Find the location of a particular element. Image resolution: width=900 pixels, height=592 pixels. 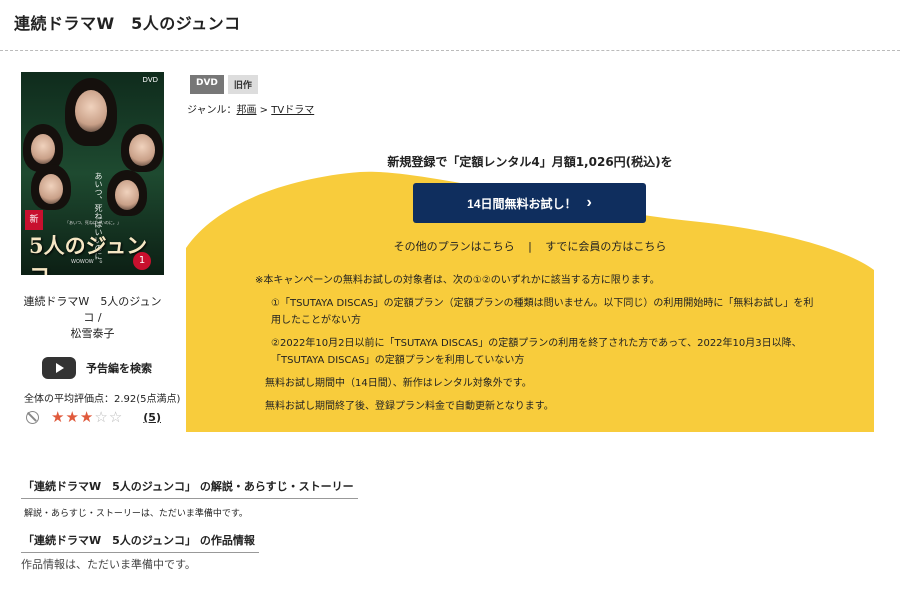

story-heading: 「連続ドラマW 5人のジュンコ」 の解説・あらすじ・ストーリー is located at coordinates (189, 487).